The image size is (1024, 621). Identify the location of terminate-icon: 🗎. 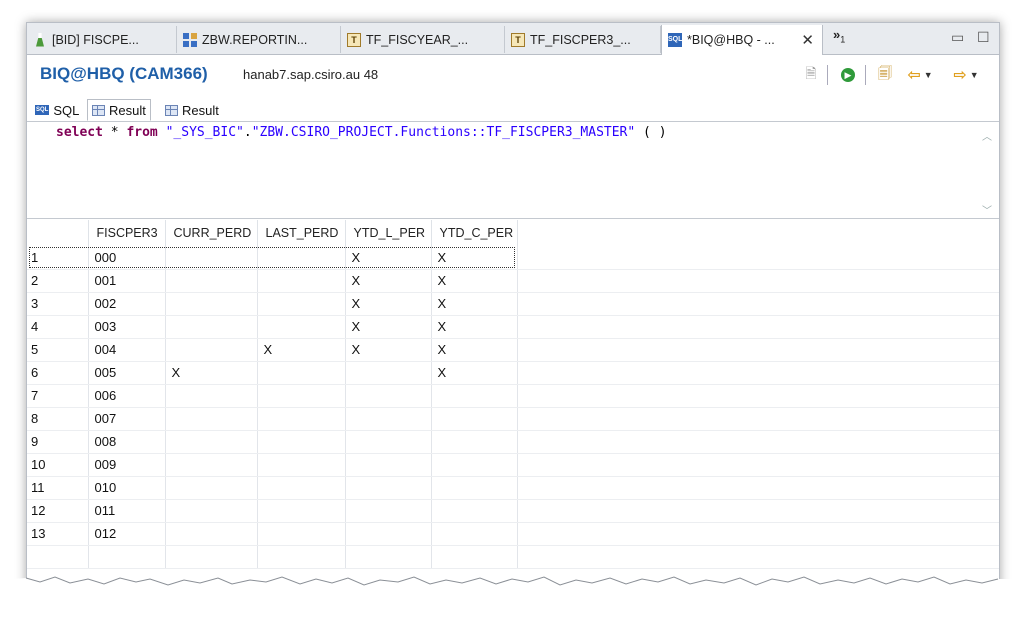
(811, 74).